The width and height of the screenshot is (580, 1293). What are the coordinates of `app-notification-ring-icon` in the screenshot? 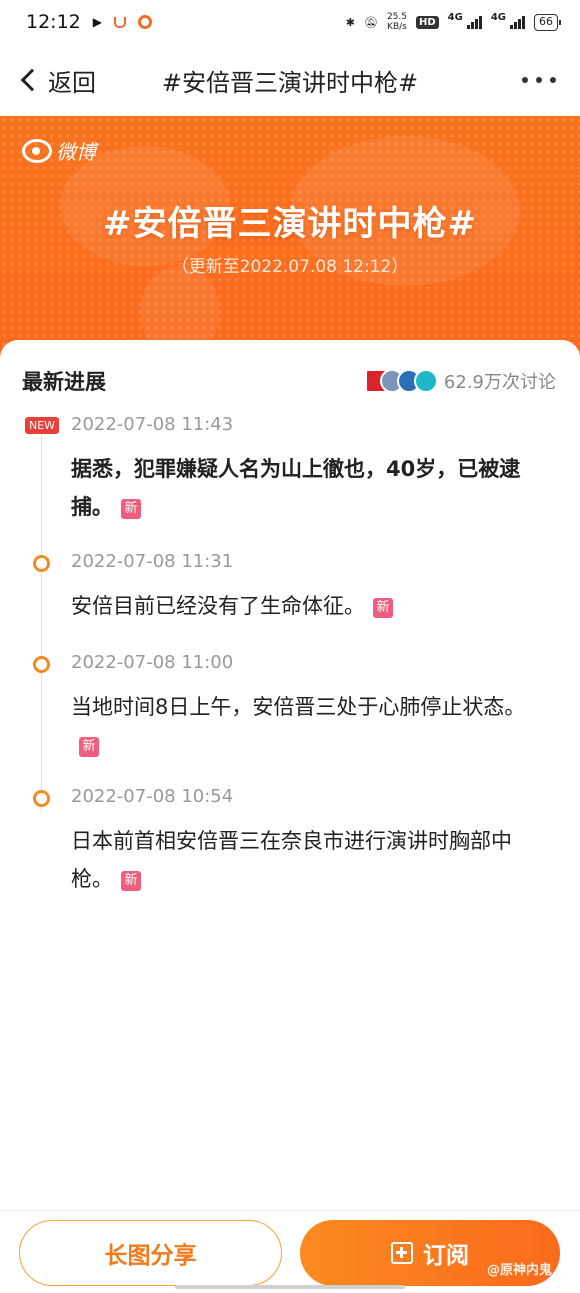 It's located at (145, 22).